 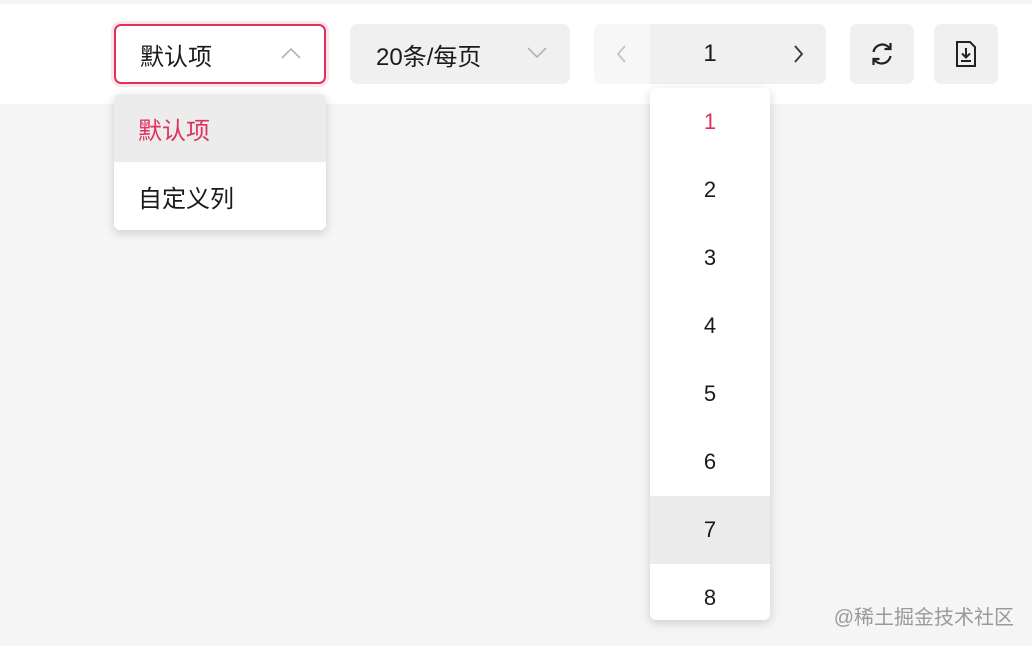 What do you see at coordinates (710, 530) in the screenshot?
I see `page-option: 7` at bounding box center [710, 530].